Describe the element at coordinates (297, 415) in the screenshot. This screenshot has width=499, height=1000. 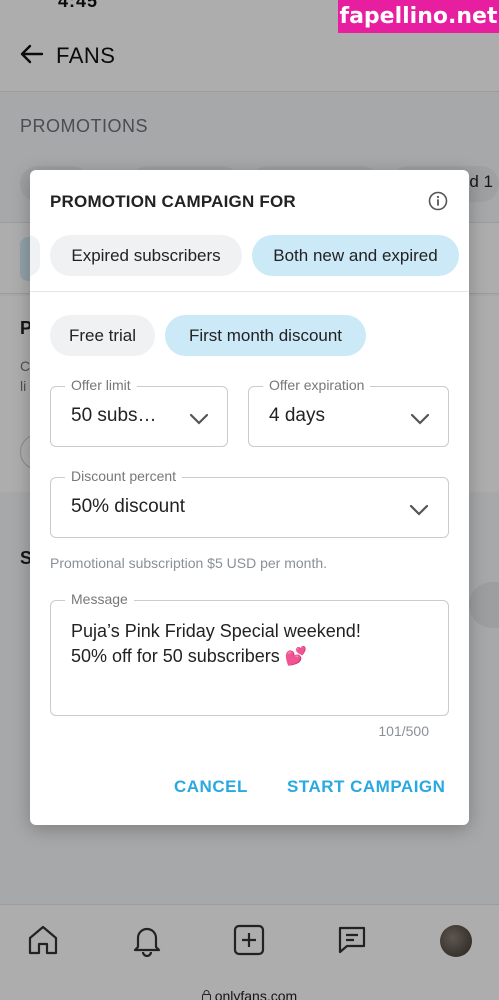
I see `offer-expiration-value: 4 days` at that location.